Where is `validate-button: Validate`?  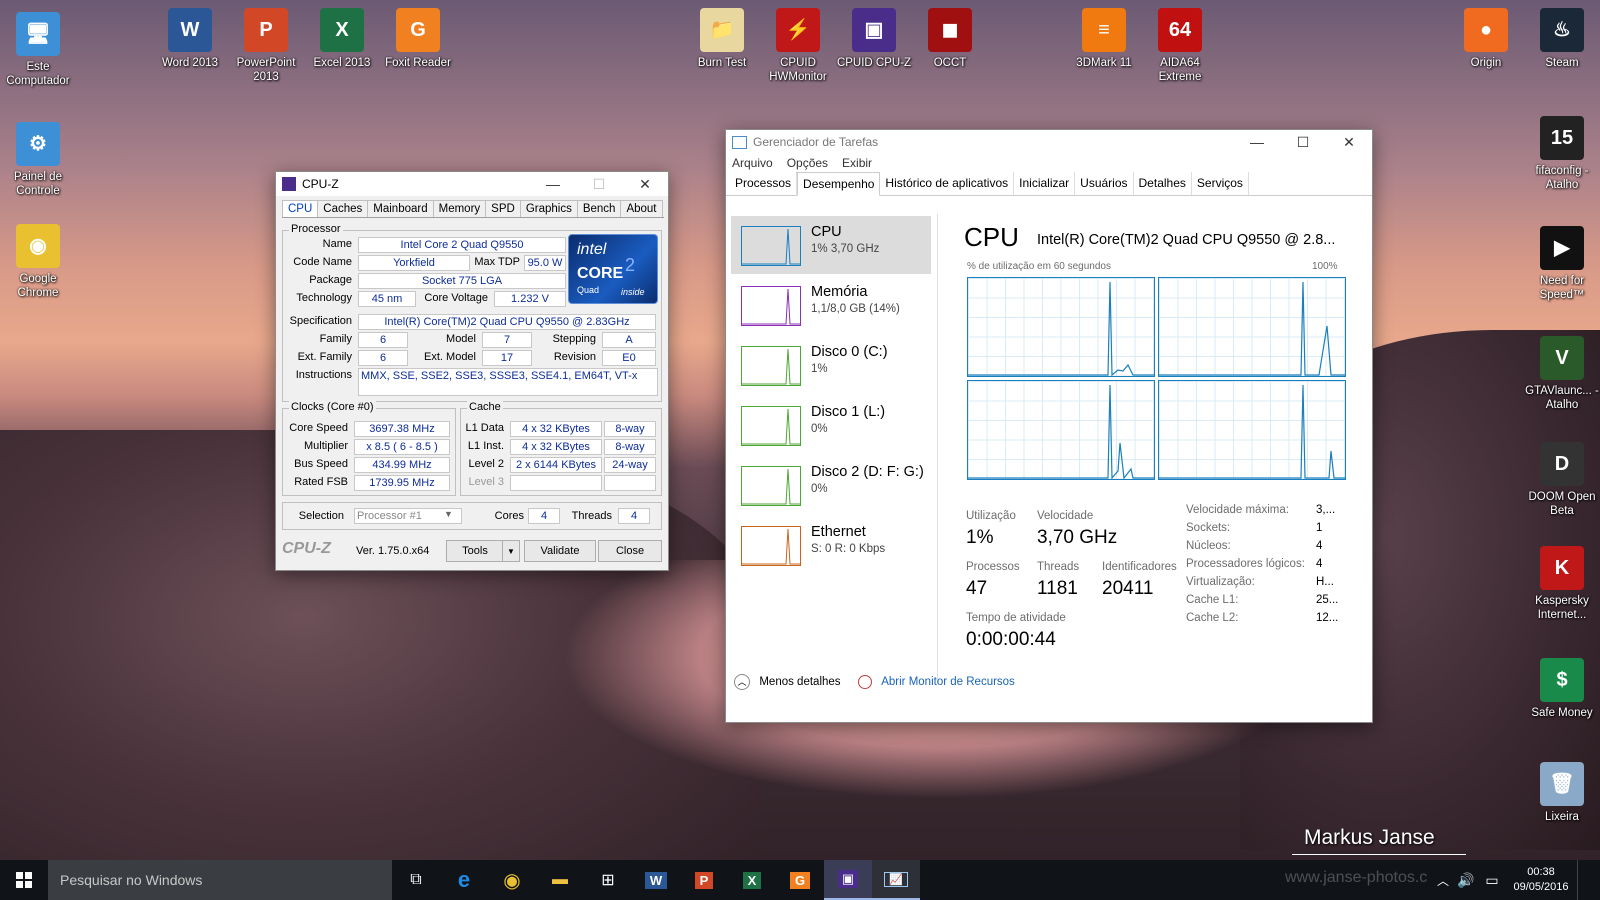 validate-button: Validate is located at coordinates (560, 551).